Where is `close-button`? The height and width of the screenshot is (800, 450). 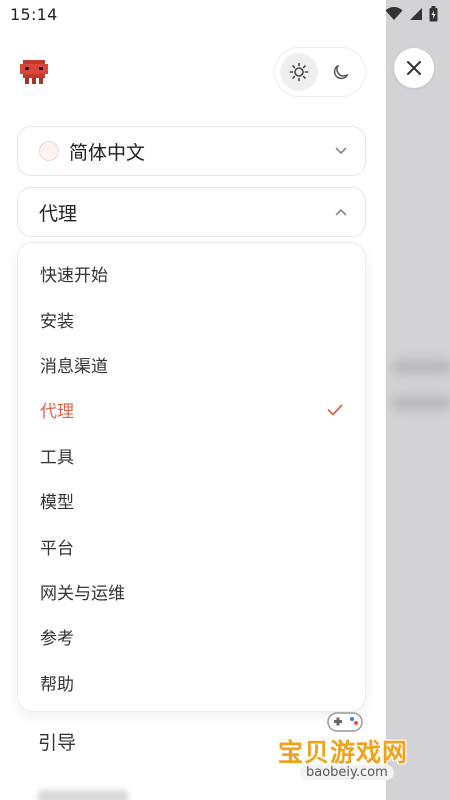
close-button is located at coordinates (414, 68).